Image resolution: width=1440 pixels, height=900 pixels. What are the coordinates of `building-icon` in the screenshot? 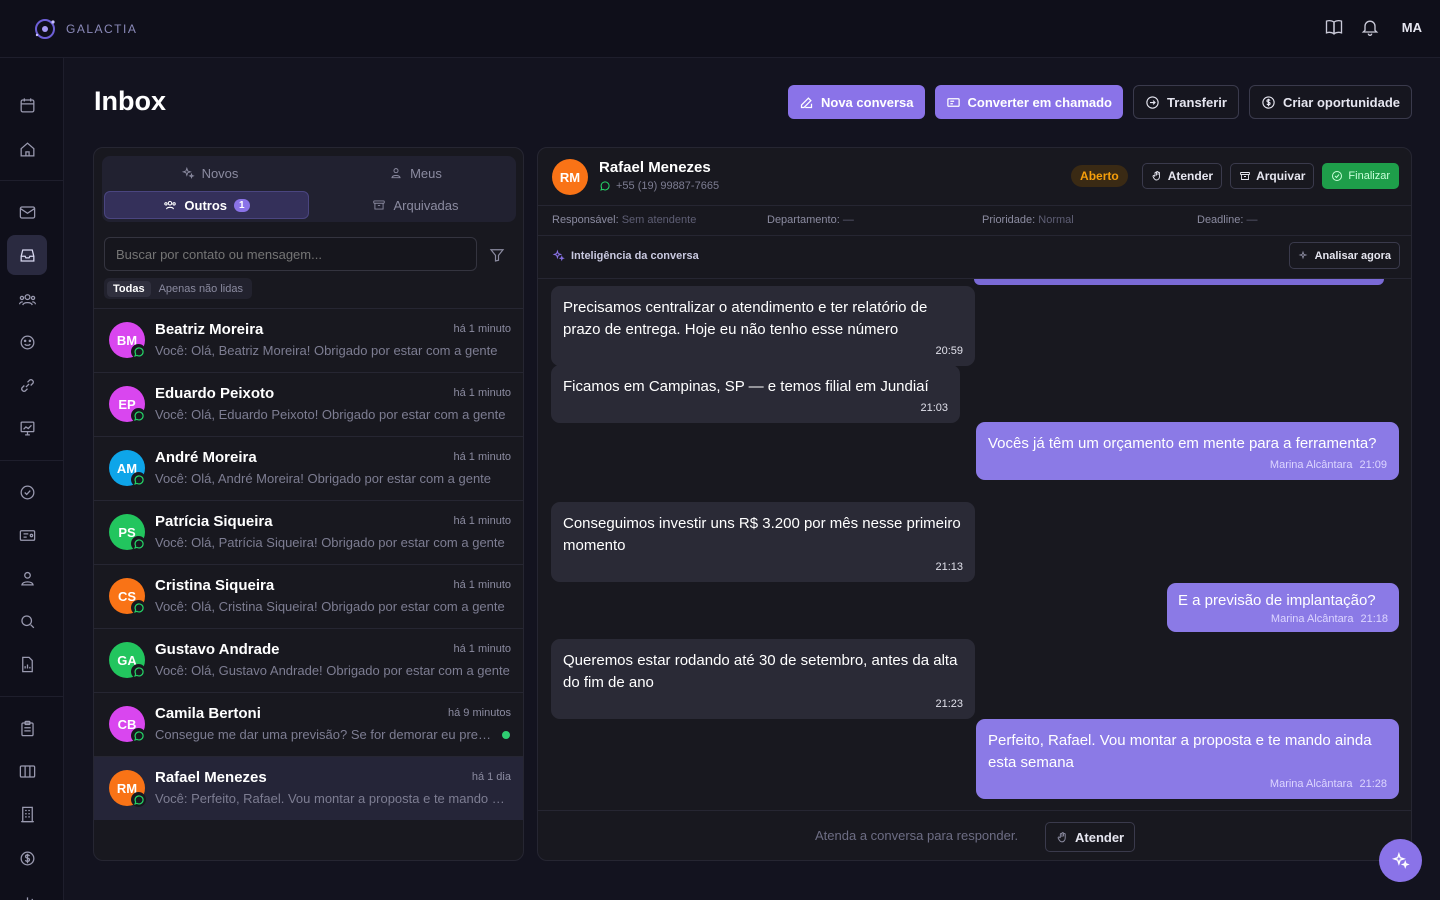 It's located at (27, 814).